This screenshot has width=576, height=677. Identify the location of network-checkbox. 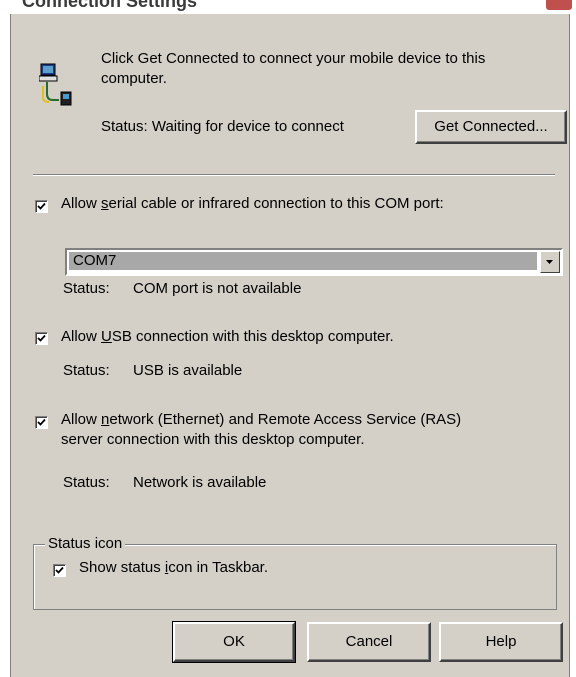
(41, 422).